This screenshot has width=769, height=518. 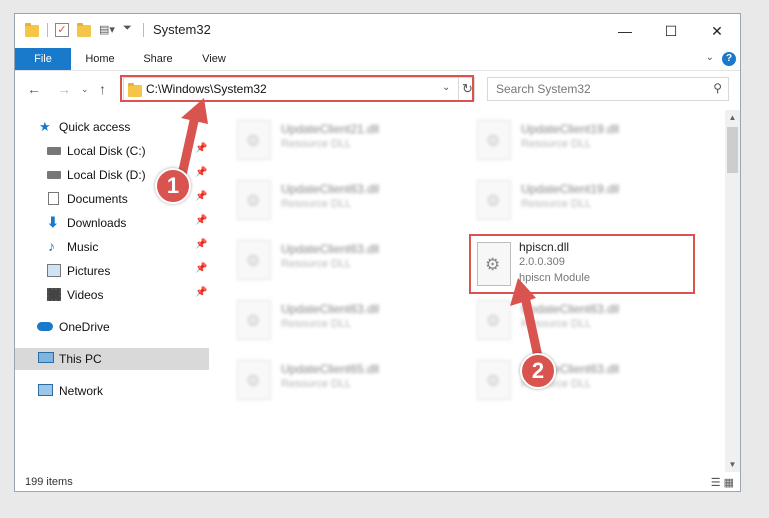 I want to click on nav-music: ♪ Music 📌, so click(x=112, y=247).